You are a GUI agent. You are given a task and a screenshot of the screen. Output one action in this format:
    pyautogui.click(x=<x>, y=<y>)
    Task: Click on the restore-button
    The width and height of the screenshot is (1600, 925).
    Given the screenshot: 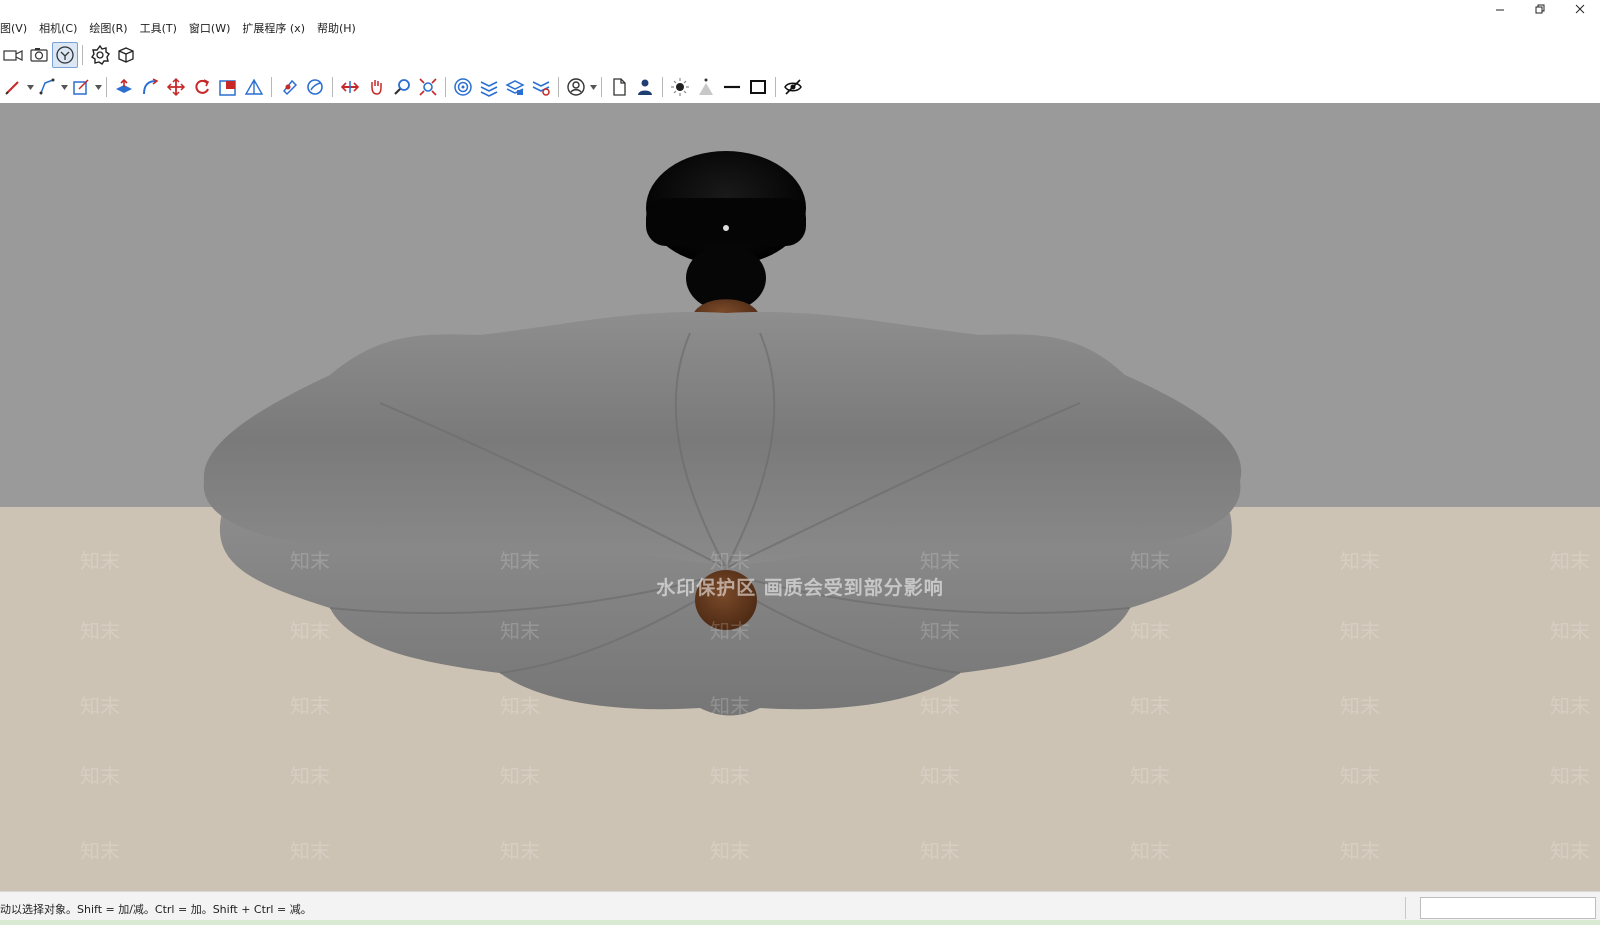 What is the action you would take?
    pyautogui.click(x=1540, y=9)
    